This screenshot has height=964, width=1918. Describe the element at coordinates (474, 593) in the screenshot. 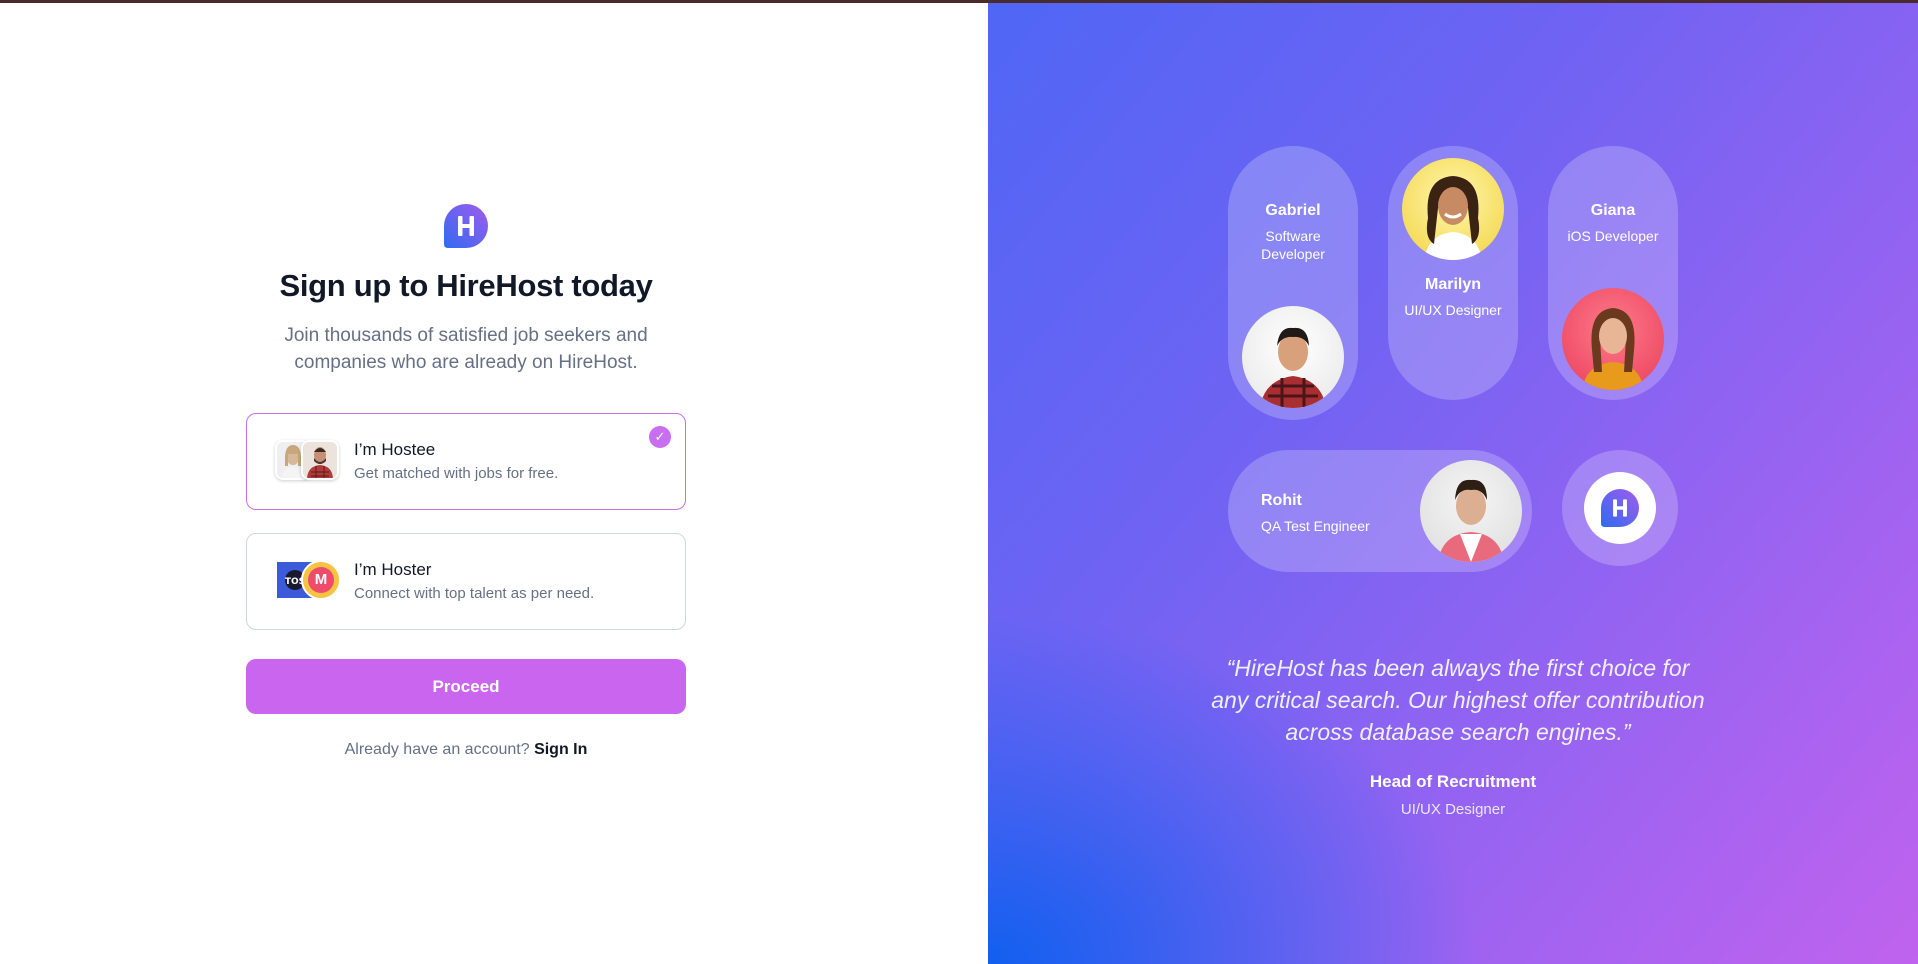

I see `hoster-option-description: Connect with top talent as per need.` at that location.